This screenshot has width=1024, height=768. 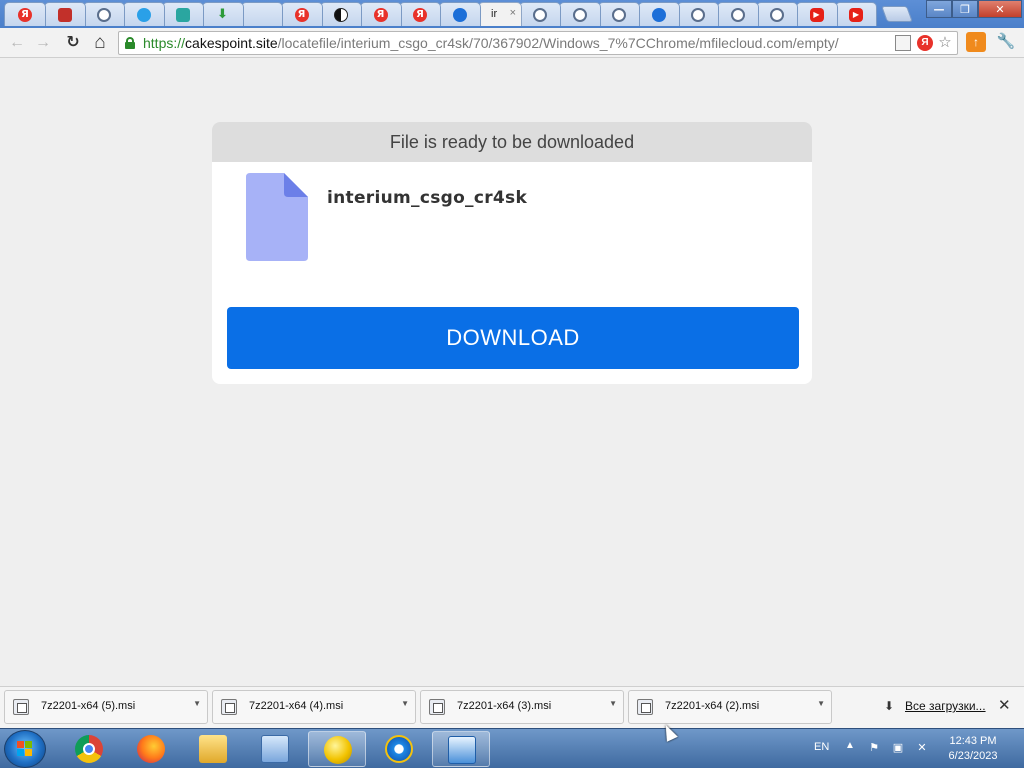 I want to click on tab: ⬇, so click(x=222, y=14).